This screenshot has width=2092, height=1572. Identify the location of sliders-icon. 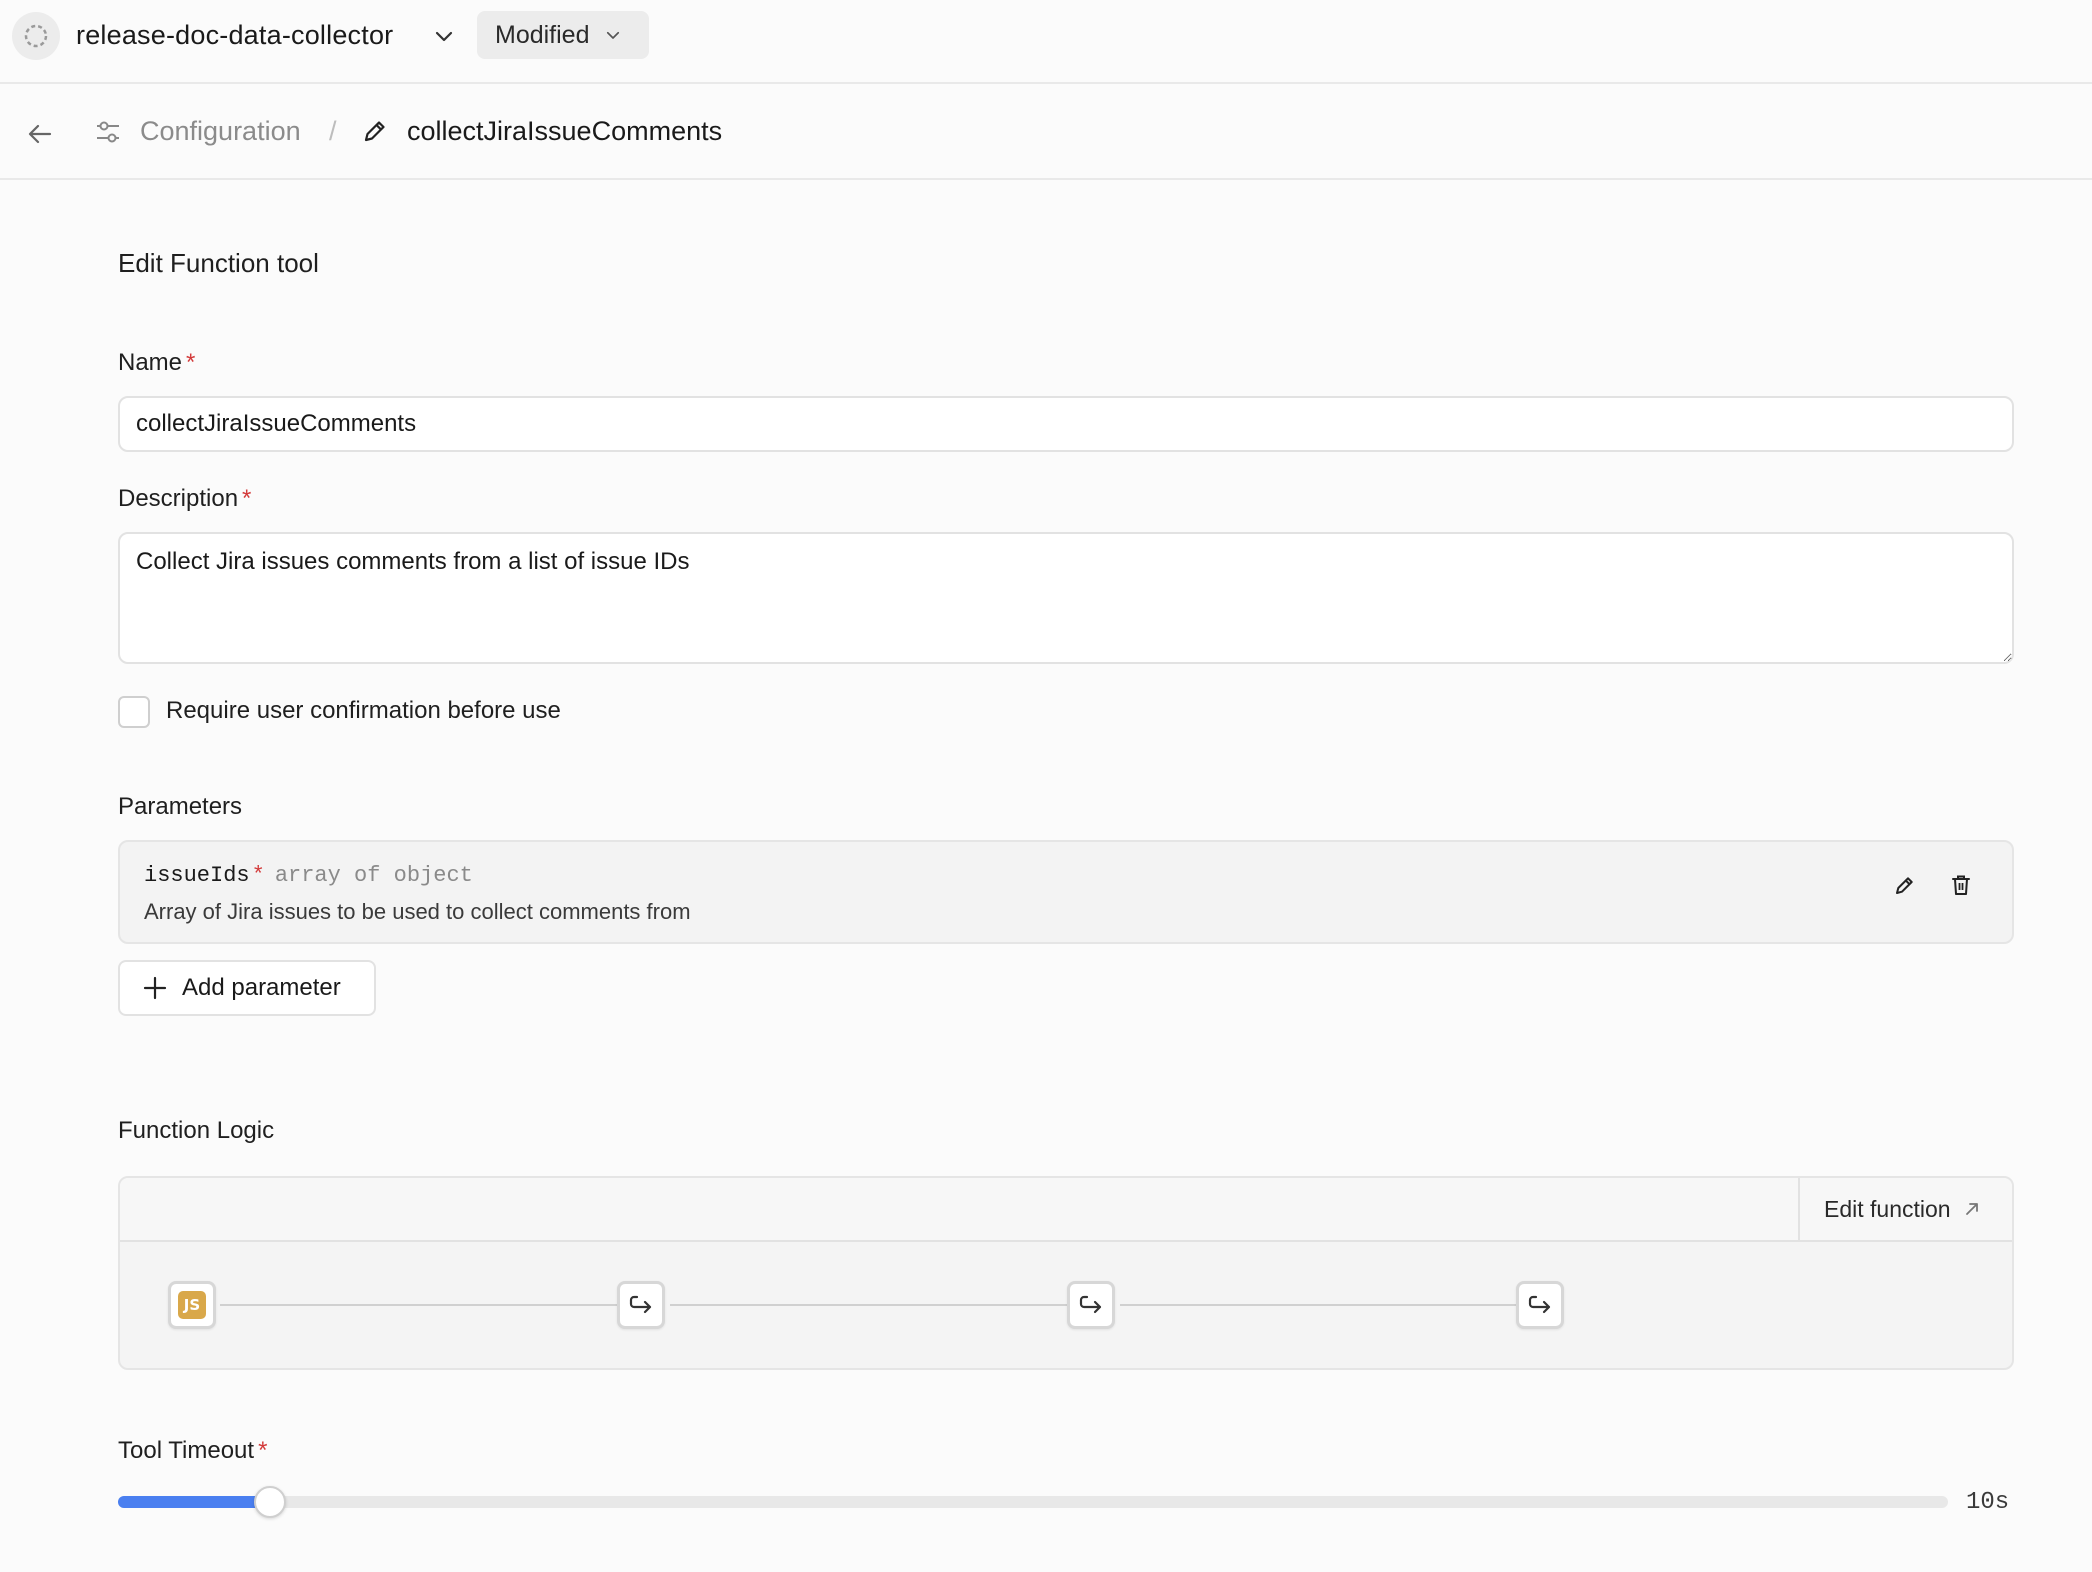
(108, 132).